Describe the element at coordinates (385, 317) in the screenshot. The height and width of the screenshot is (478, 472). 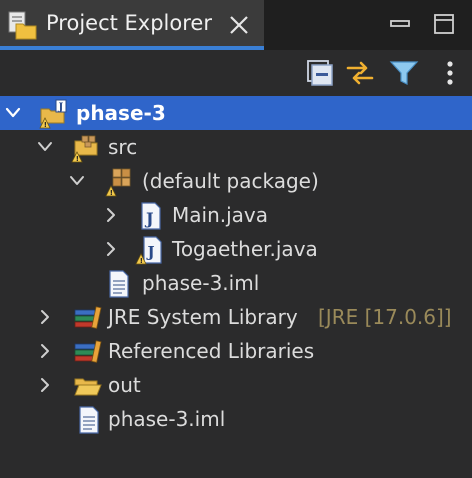
I see `jre-version-decoration: [JRE [17.0.6]]` at that location.